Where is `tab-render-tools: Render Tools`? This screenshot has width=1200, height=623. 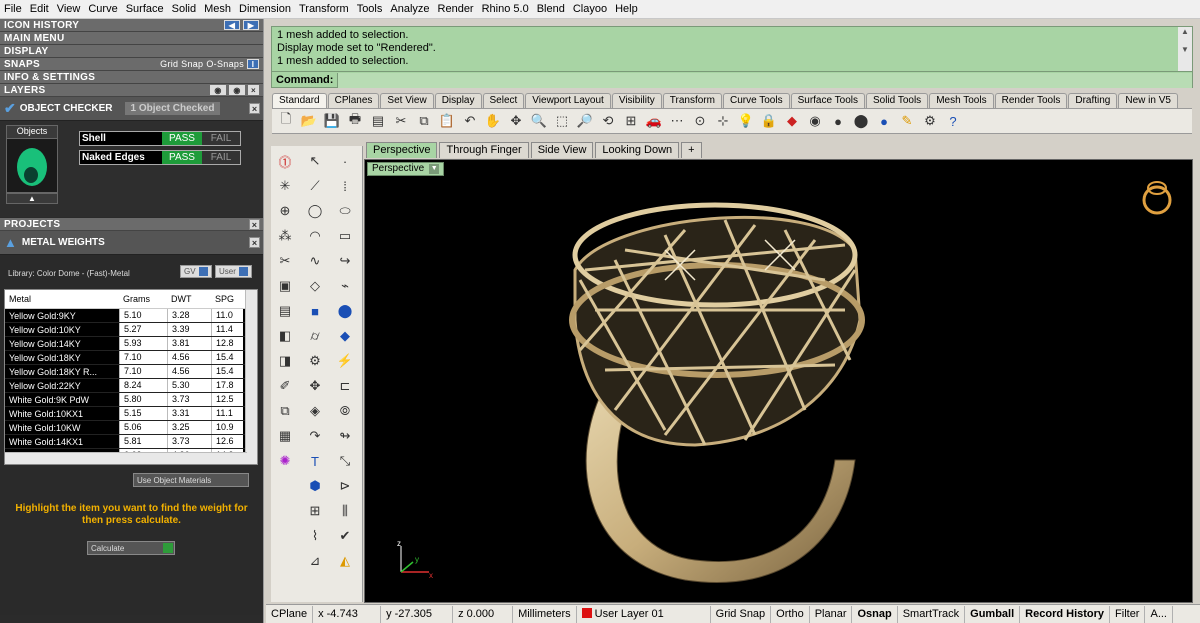 tab-render-tools: Render Tools is located at coordinates (1031, 100).